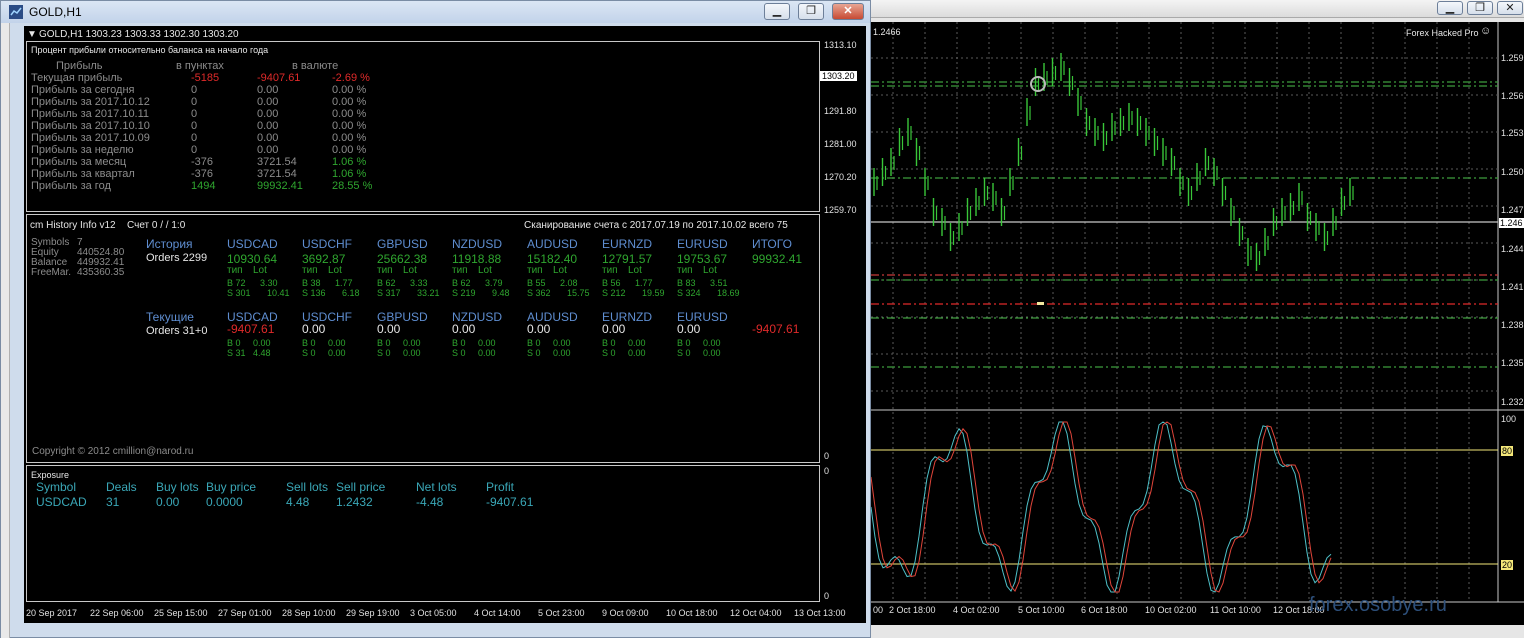 The height and width of the screenshot is (638, 1524). What do you see at coordinates (702, 244) in the screenshot?
I see `symbol-name: EURUSD` at bounding box center [702, 244].